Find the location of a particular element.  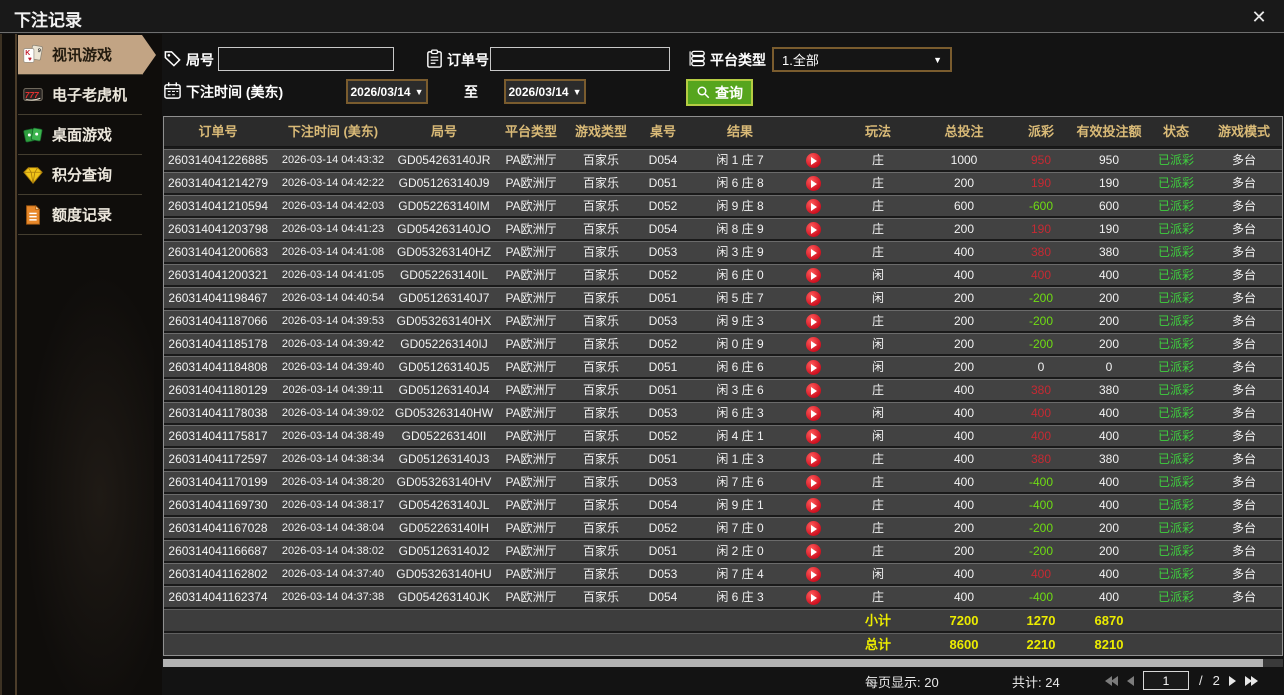

platform-type-select: 1.全部 ▼ is located at coordinates (862, 59).